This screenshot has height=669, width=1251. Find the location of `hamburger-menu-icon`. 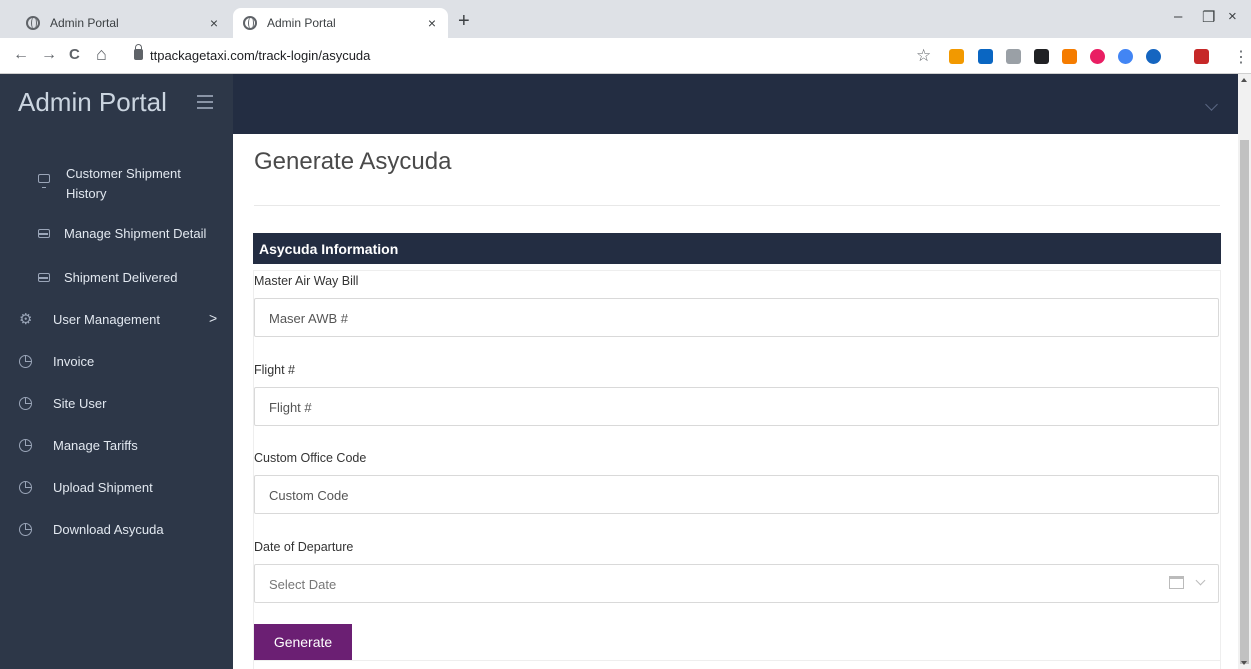

hamburger-menu-icon is located at coordinates (205, 102).